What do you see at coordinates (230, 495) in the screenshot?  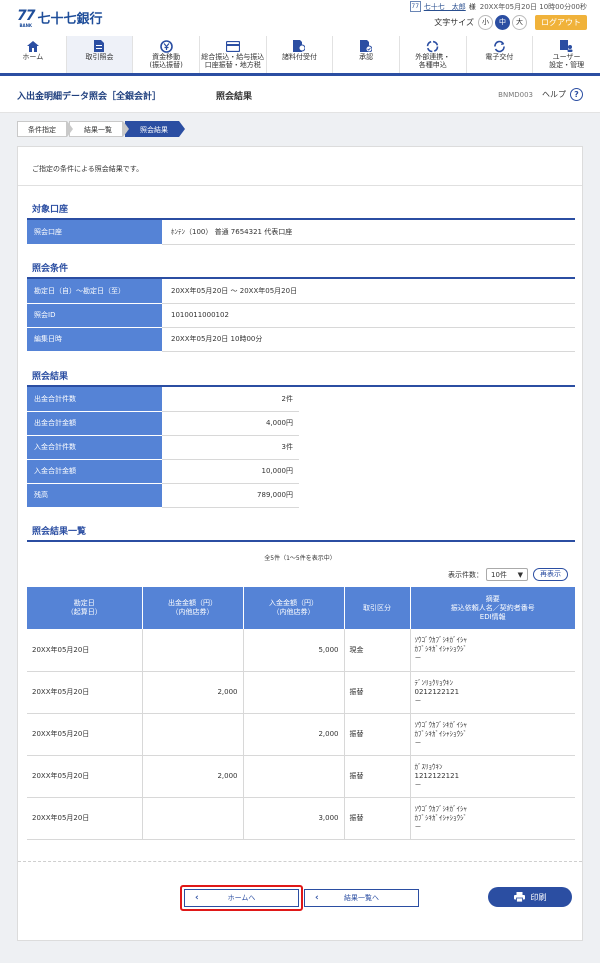 I see `row-value: 789,000円` at bounding box center [230, 495].